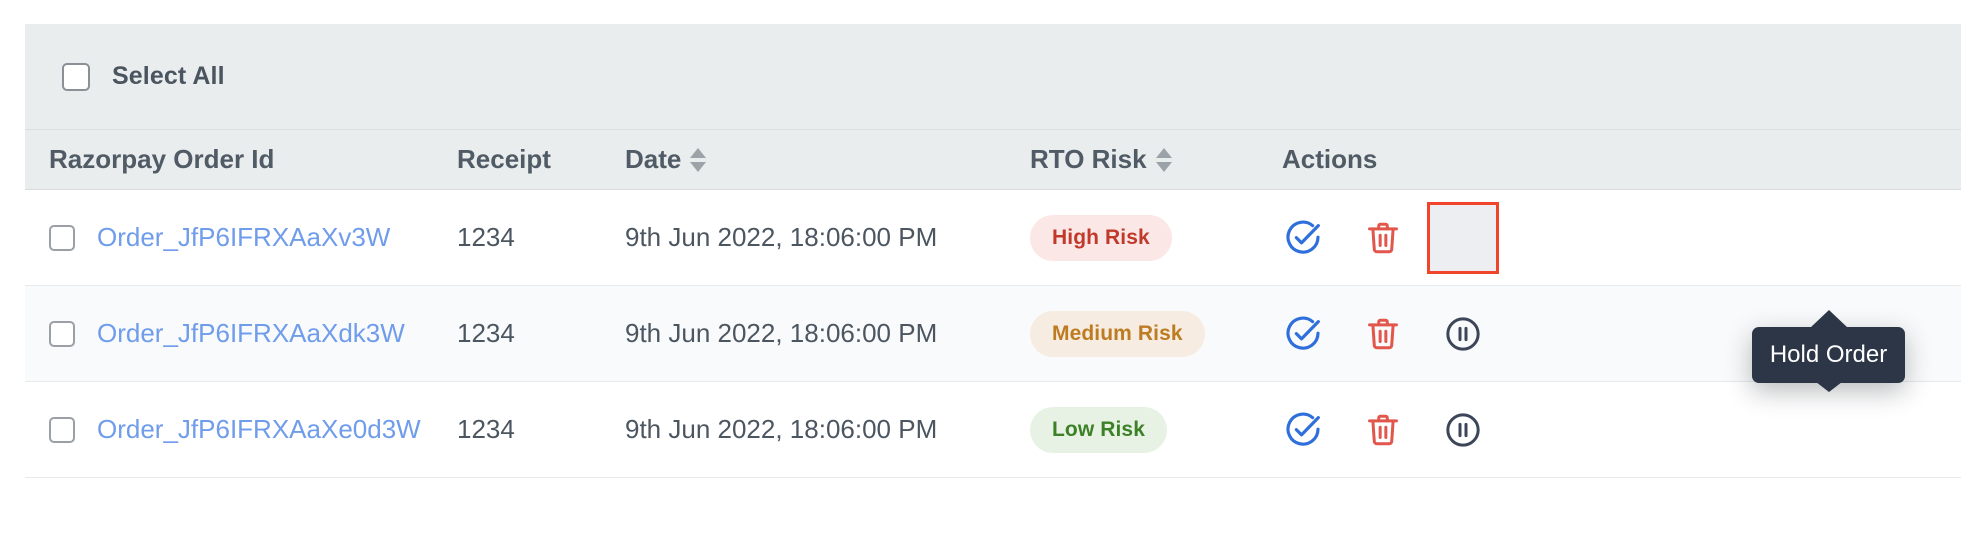 The width and height of the screenshot is (1986, 550). What do you see at coordinates (259, 429) in the screenshot?
I see `order-id-link: Order_JfP6IFRXAaXe0d3W` at bounding box center [259, 429].